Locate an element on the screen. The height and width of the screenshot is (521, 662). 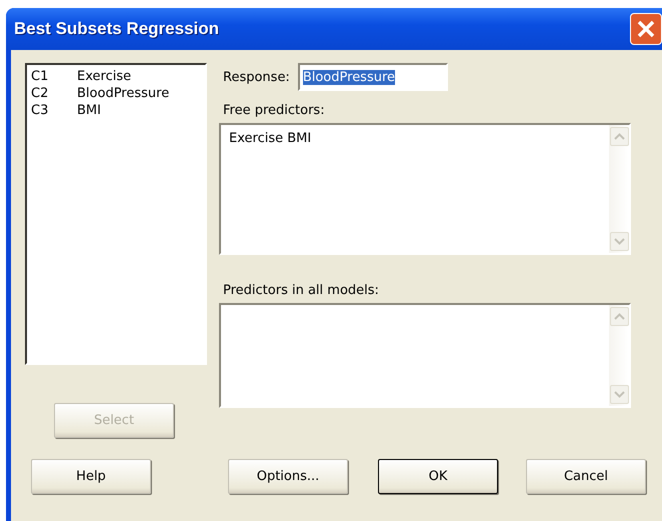
column-id: C3 is located at coordinates (54, 110).